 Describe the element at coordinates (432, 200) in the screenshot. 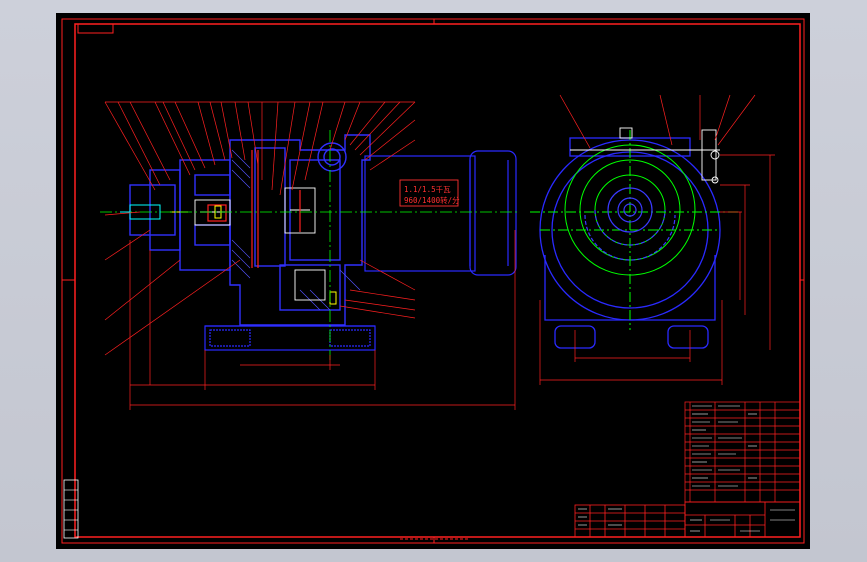

I see `svg-text: 960/1400转/分` at that location.